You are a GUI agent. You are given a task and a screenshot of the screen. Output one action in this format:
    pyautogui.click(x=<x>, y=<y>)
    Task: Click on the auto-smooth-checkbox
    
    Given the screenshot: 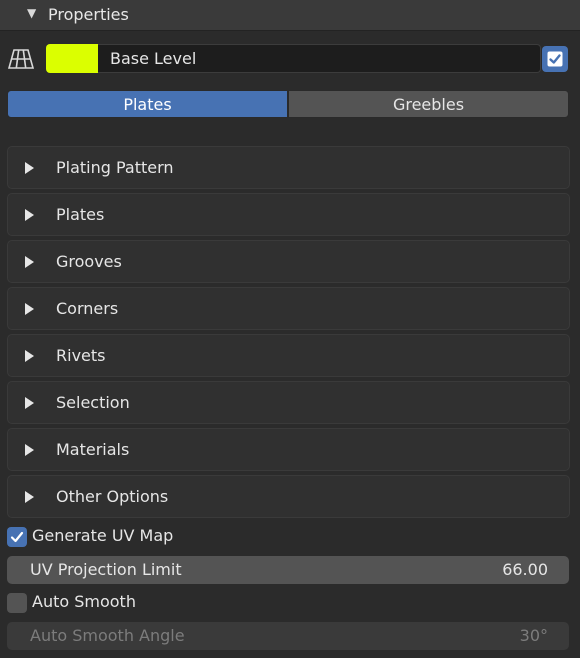 What is the action you would take?
    pyautogui.click(x=17, y=603)
    